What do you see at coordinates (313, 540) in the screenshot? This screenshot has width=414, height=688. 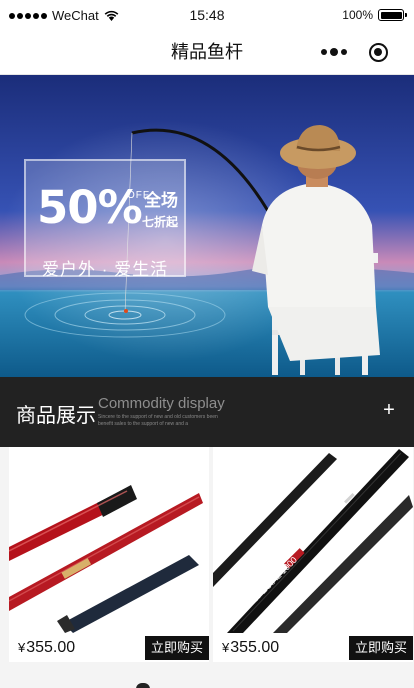 I see `product-image: SPECIAL 1000` at bounding box center [313, 540].